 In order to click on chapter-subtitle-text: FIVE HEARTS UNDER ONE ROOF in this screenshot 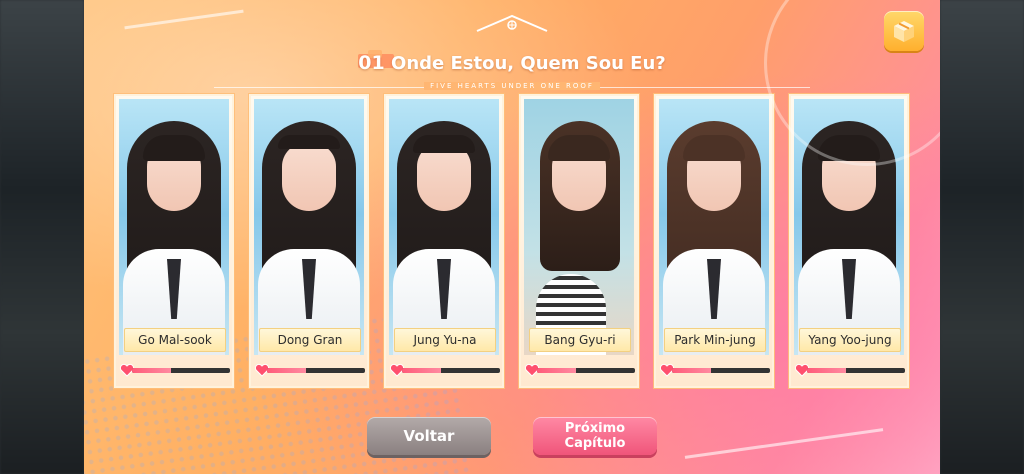, I will do `click(512, 86)`.